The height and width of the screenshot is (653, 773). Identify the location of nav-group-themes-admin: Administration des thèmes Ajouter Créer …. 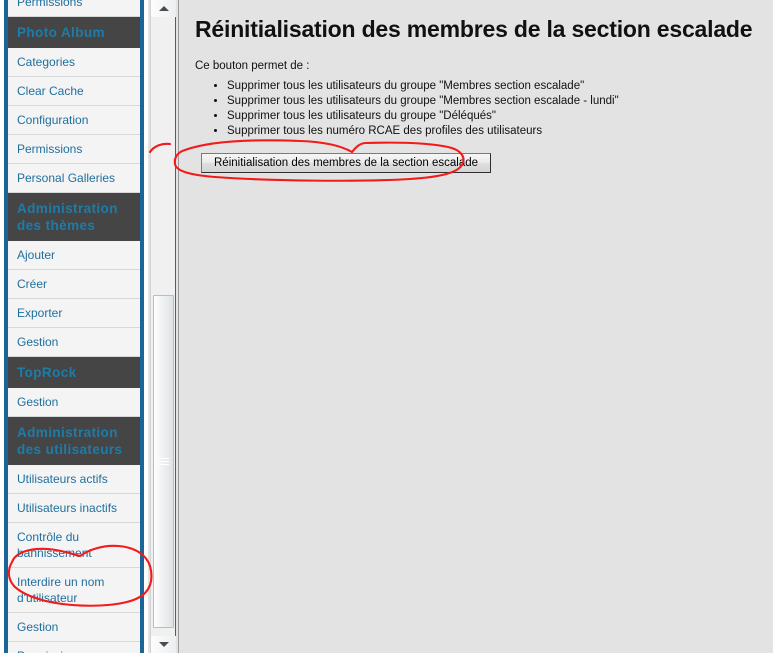
(74, 275).